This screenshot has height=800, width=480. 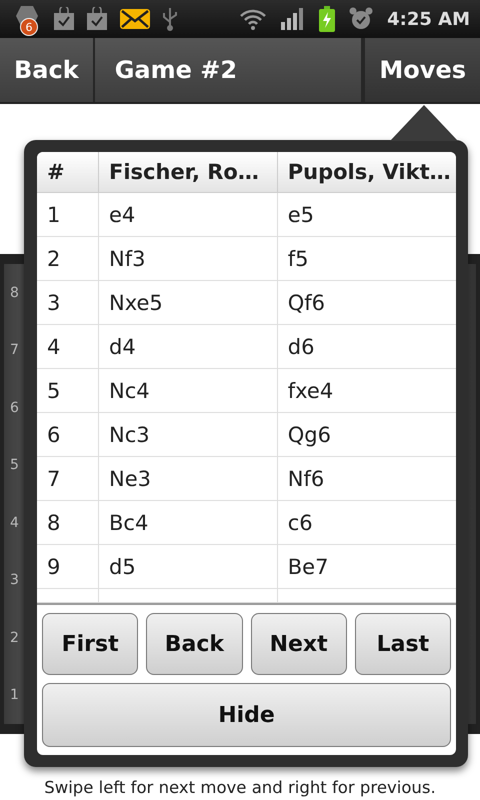 What do you see at coordinates (327, 19) in the screenshot?
I see `battery-charging-icon` at bounding box center [327, 19].